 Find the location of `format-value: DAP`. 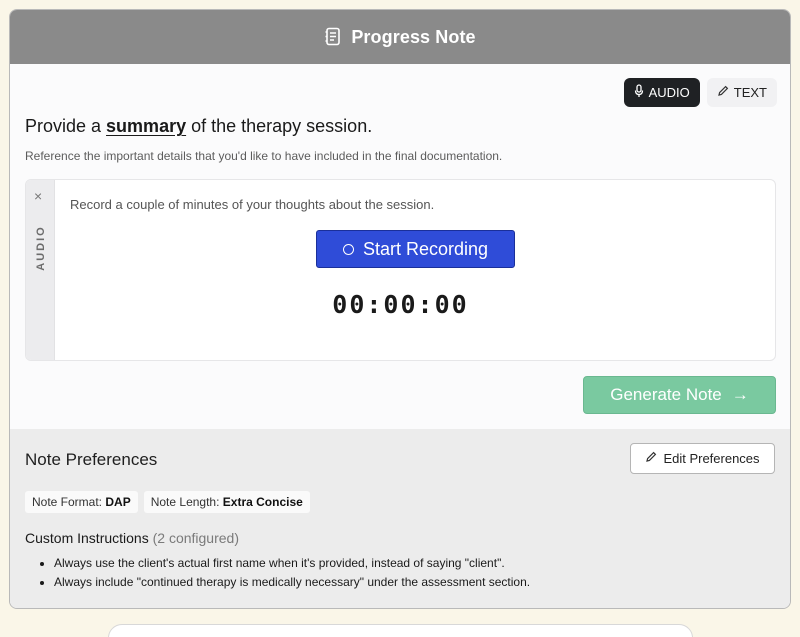

format-value: DAP is located at coordinates (118, 502).